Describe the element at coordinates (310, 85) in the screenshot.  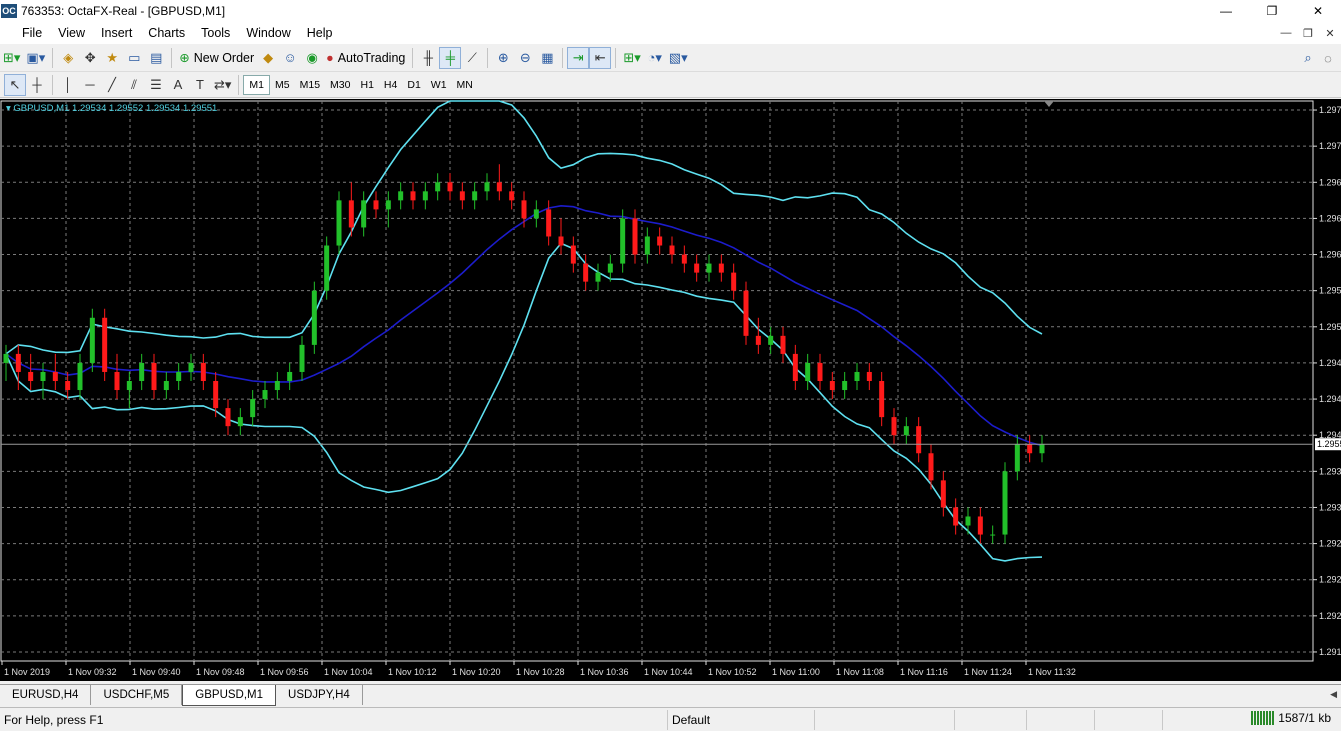
I see `timeframe-m15: M15` at that location.